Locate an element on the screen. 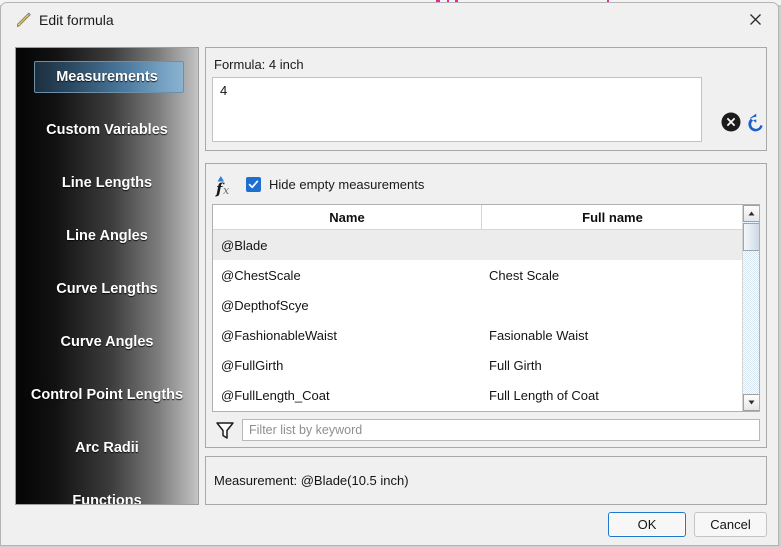 This screenshot has width=781, height=547. filter-funnel-icon is located at coordinates (225, 430).